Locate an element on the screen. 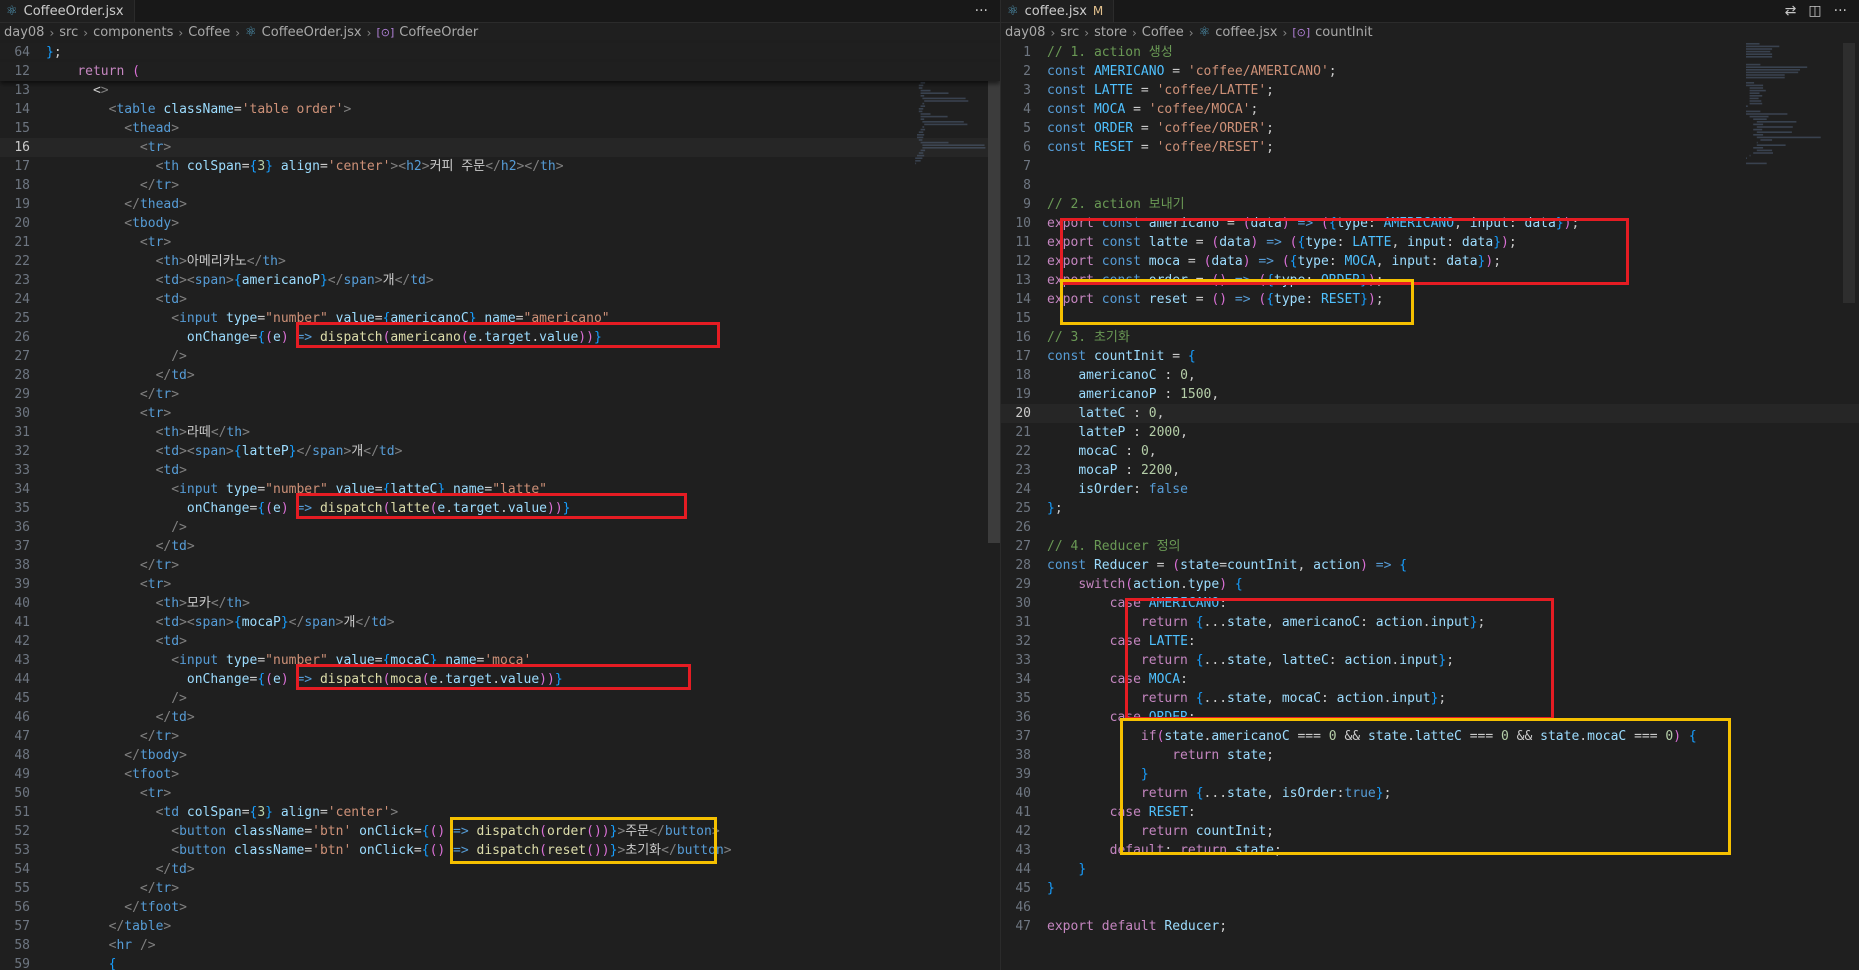 This screenshot has height=970, width=1859. code-line: 24 isOrder: false is located at coordinates (1430, 489).